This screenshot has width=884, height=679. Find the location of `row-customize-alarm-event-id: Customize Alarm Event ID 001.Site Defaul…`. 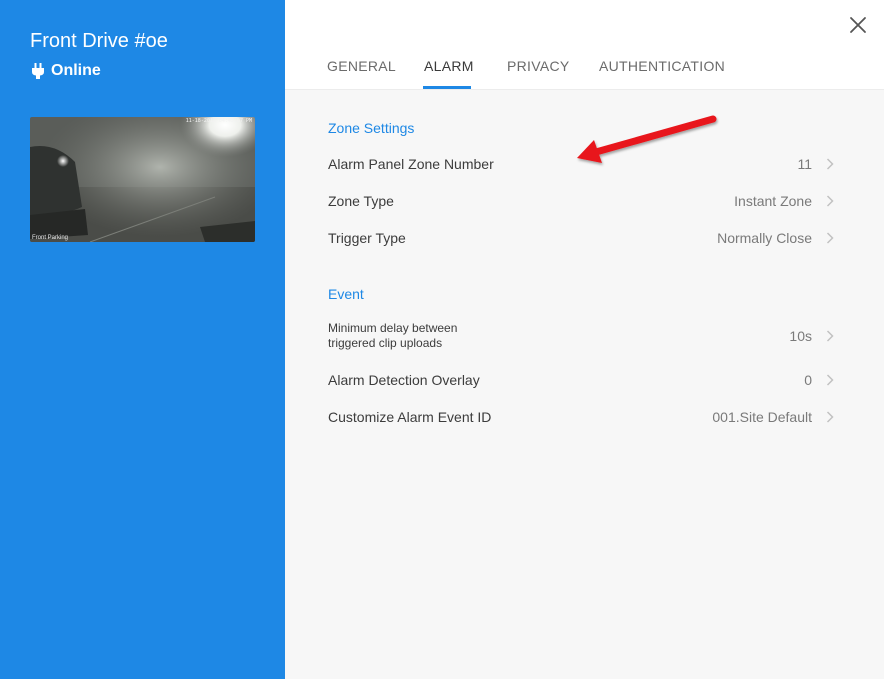

row-customize-alarm-event-id: Customize Alarm Event ID 001.Site Defaul… is located at coordinates (581, 417).